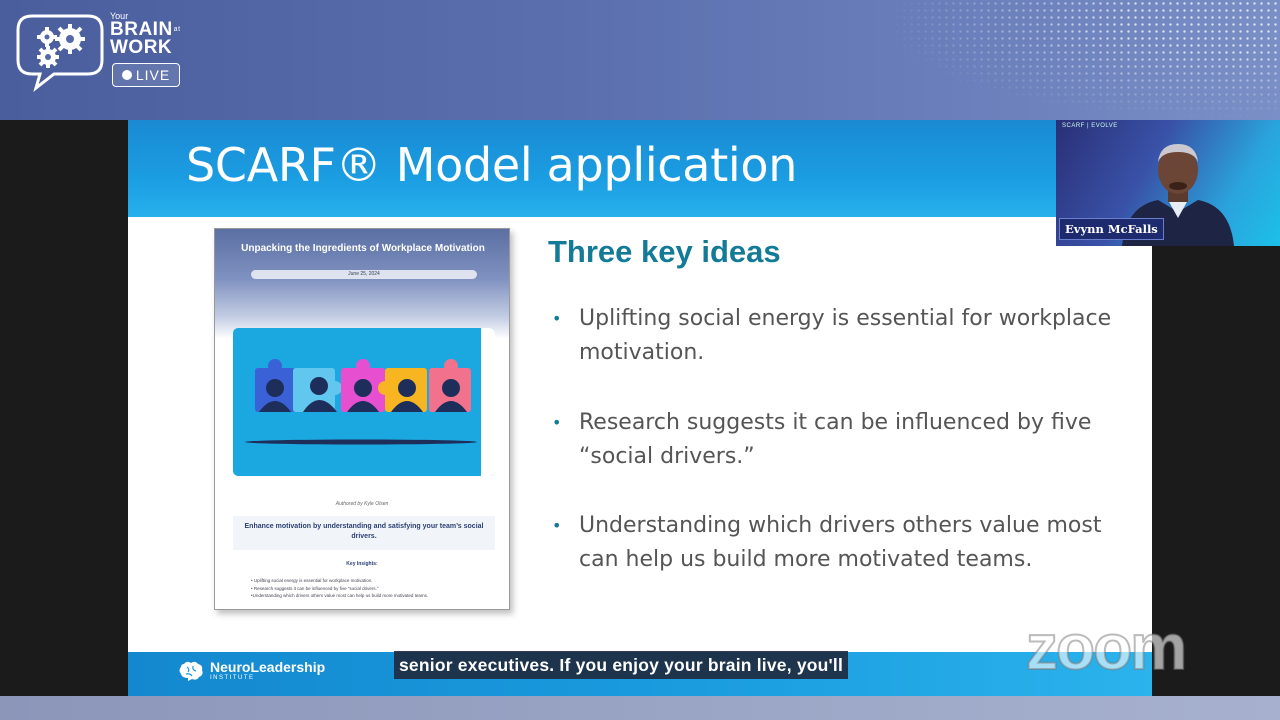 The width and height of the screenshot is (1280, 720). Describe the element at coordinates (364, 274) in the screenshot. I see `document-date: June 25, 2024` at that location.